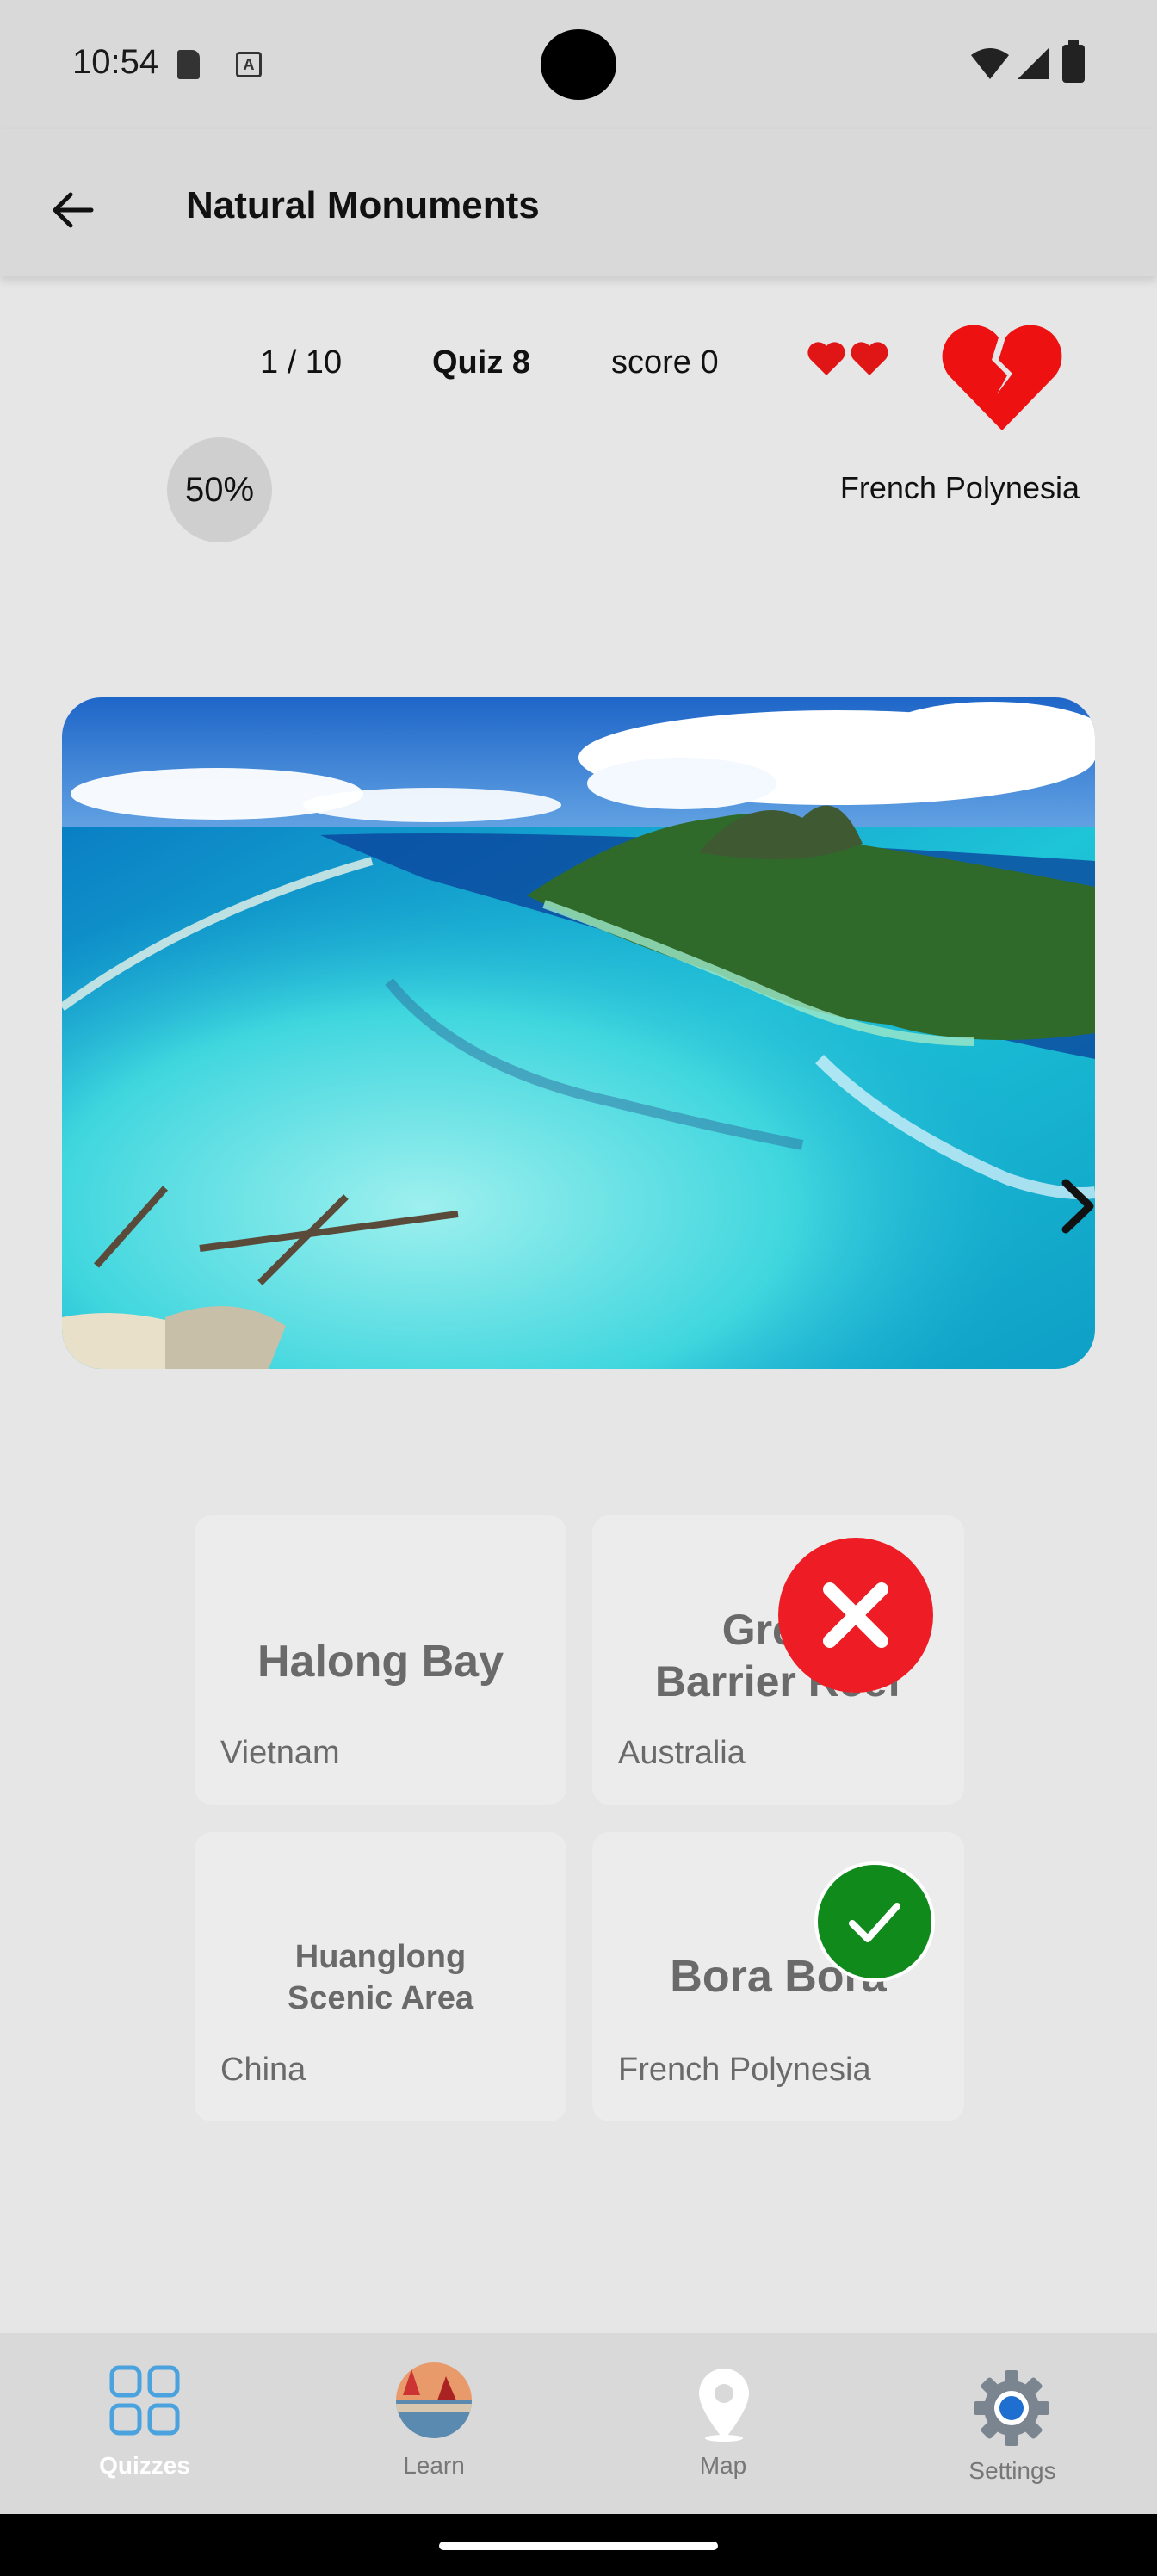 The height and width of the screenshot is (2576, 1157). I want to click on answer-name: Halong Bay, so click(380, 1662).